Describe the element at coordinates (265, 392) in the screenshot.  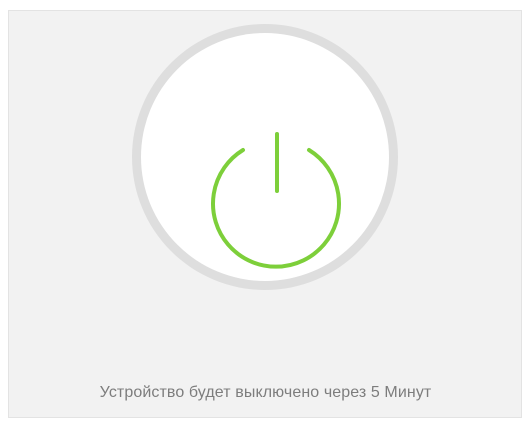
I see `shutdown-status-text: Устройство будет выключено через 5 Минут` at that location.